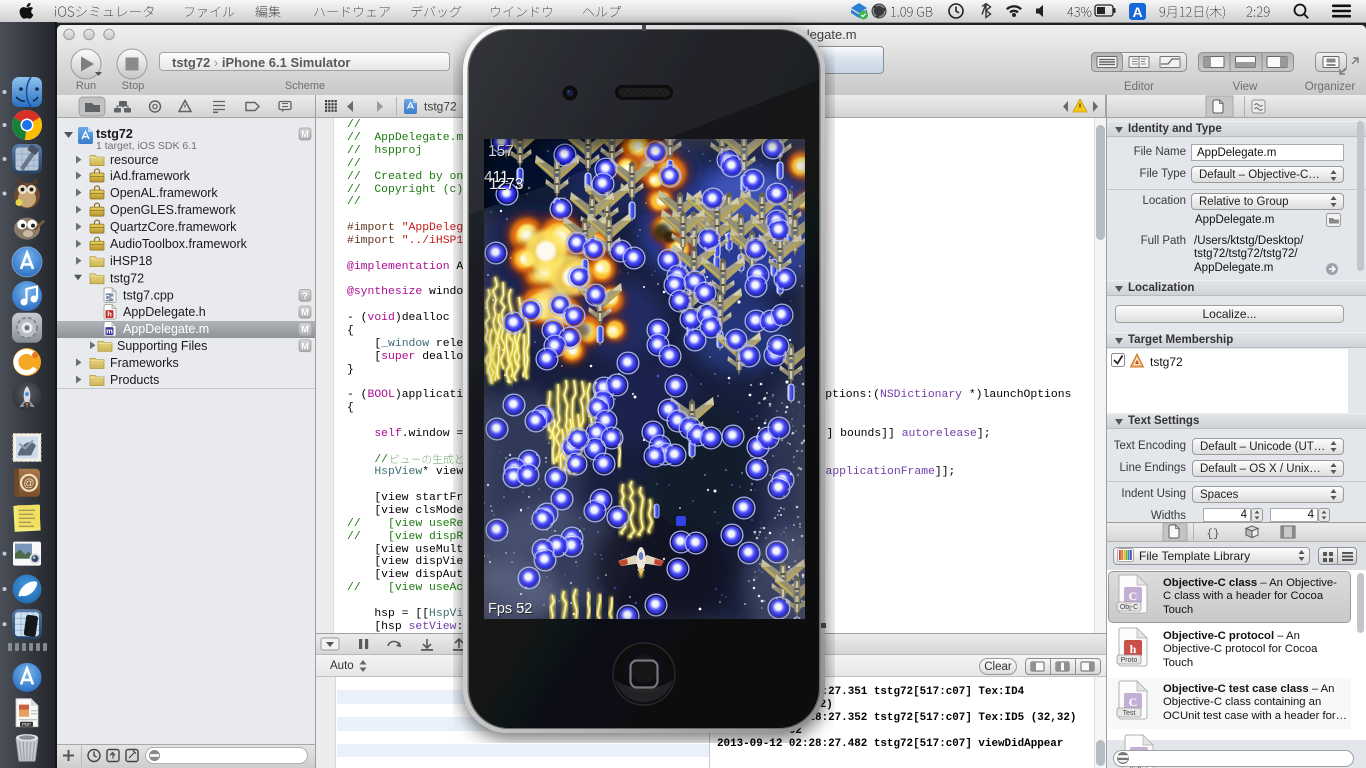  I want to click on svg-text: Frameworks, so click(144, 363).